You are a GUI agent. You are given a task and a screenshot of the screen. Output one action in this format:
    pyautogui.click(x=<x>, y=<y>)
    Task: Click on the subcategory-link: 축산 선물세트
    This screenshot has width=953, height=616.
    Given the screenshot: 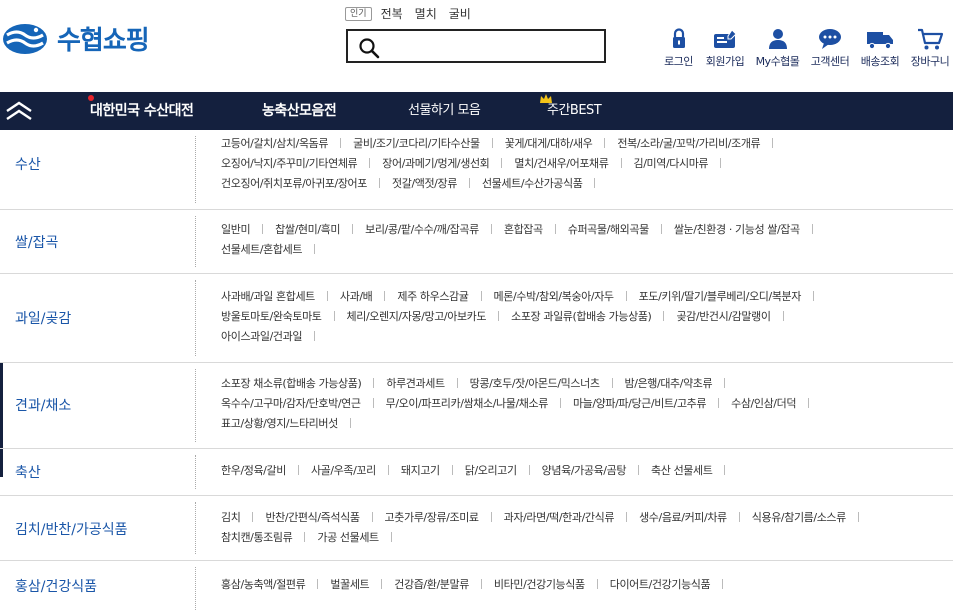 What is the action you would take?
    pyautogui.click(x=682, y=470)
    